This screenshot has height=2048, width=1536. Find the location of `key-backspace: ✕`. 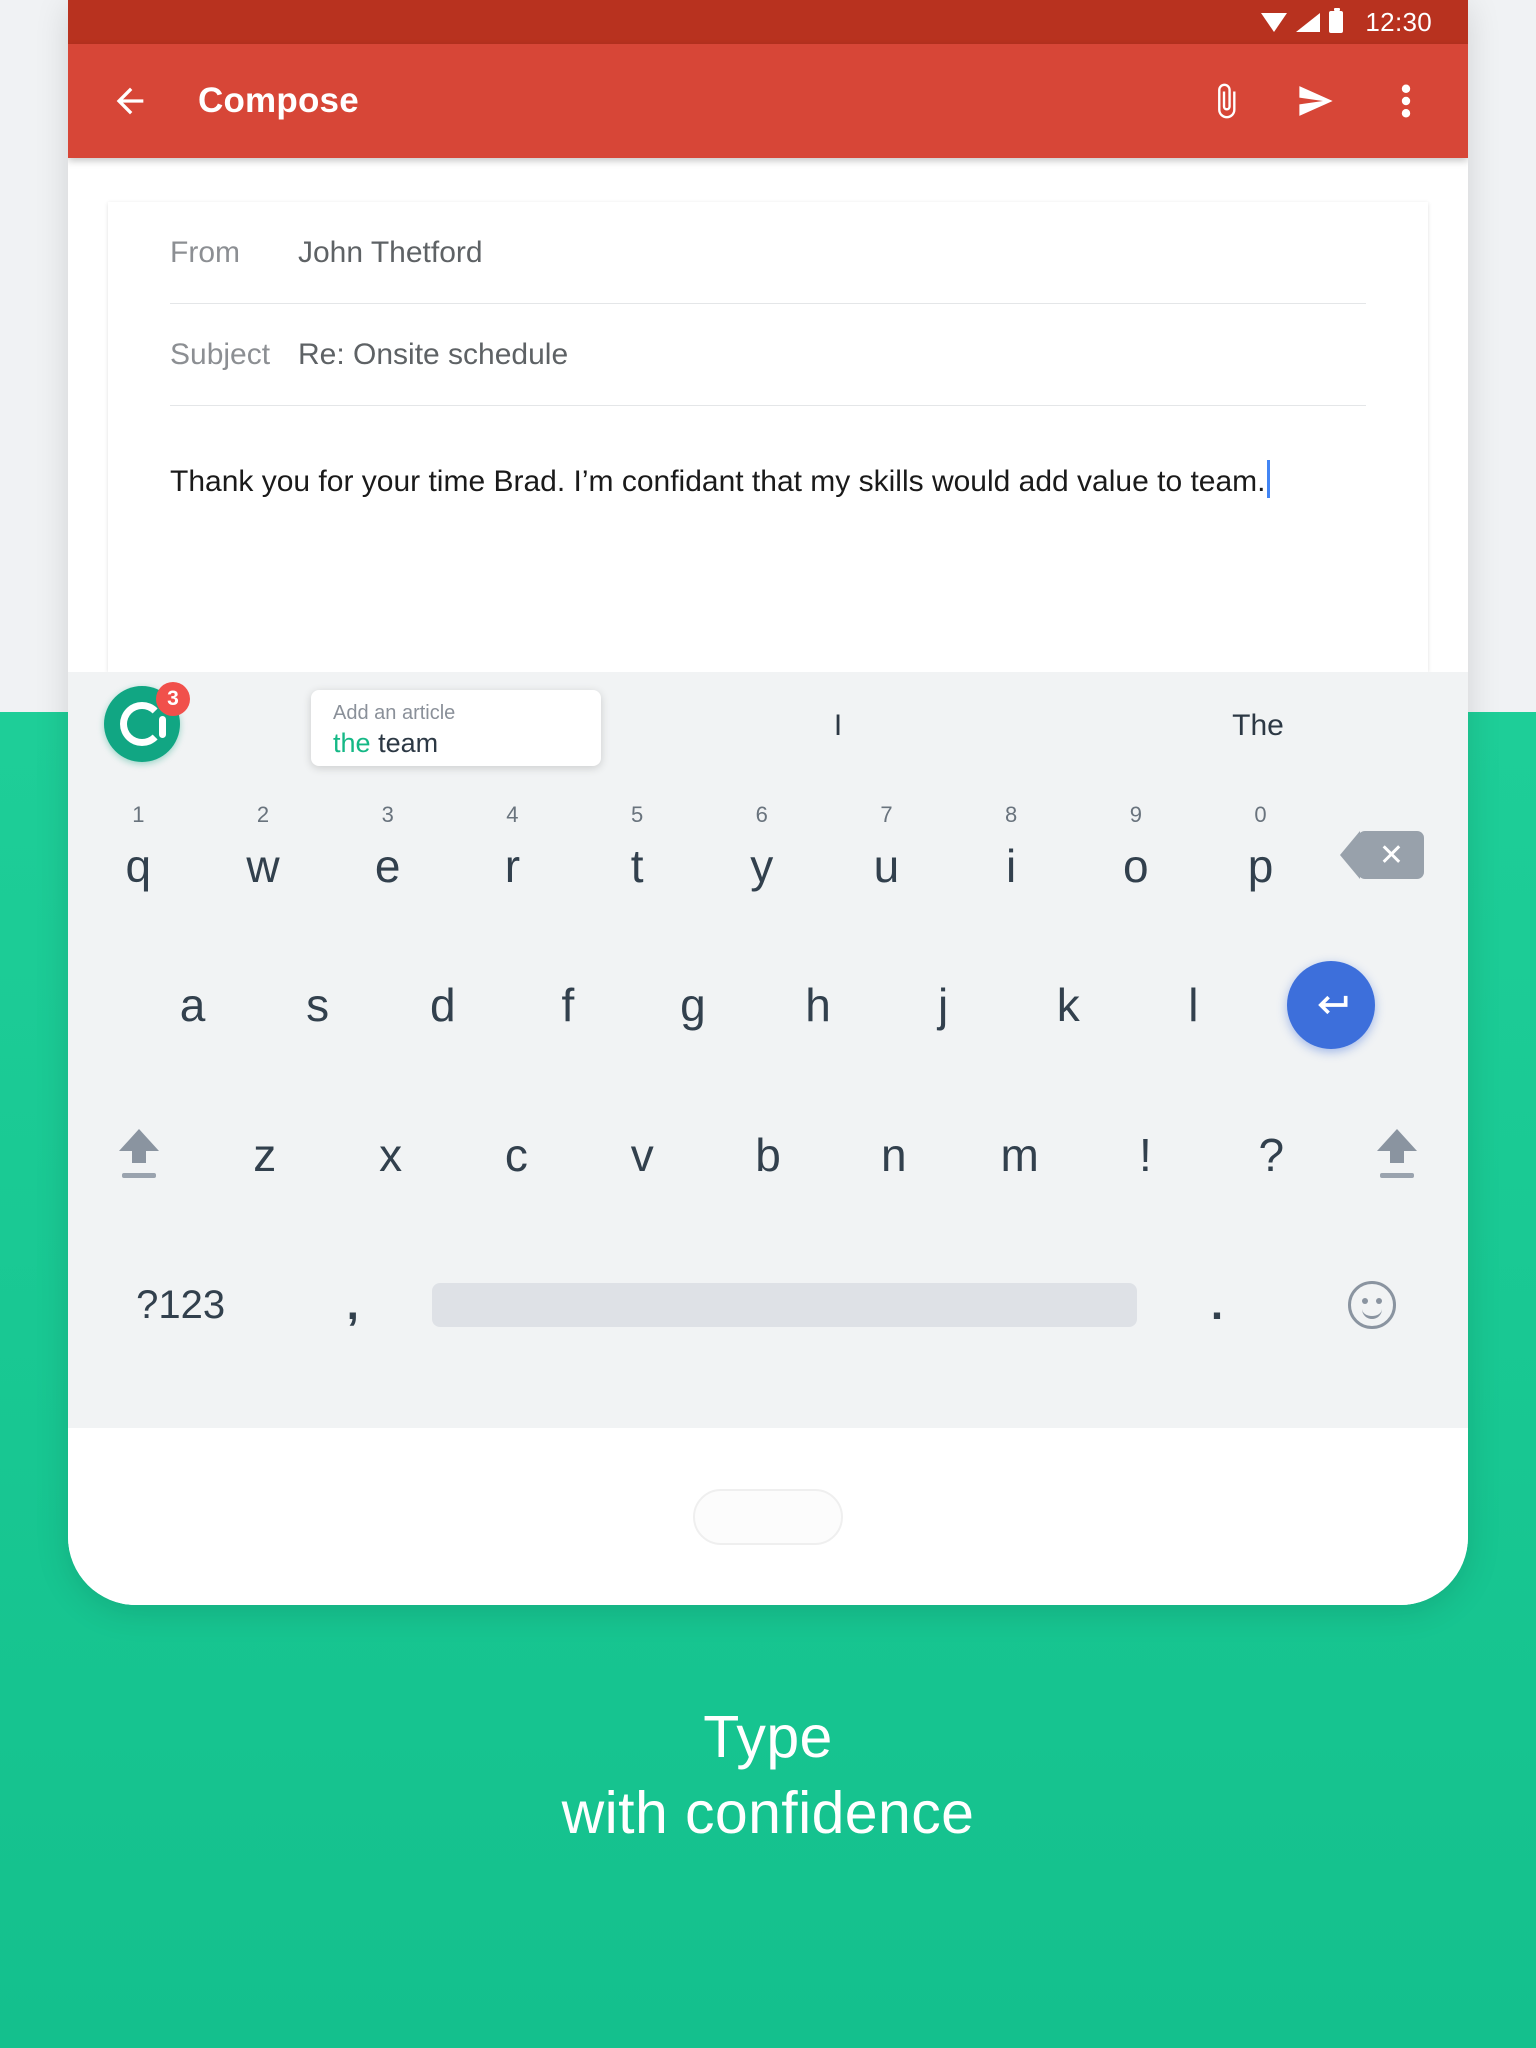

key-backspace: ✕ is located at coordinates (1391, 855).